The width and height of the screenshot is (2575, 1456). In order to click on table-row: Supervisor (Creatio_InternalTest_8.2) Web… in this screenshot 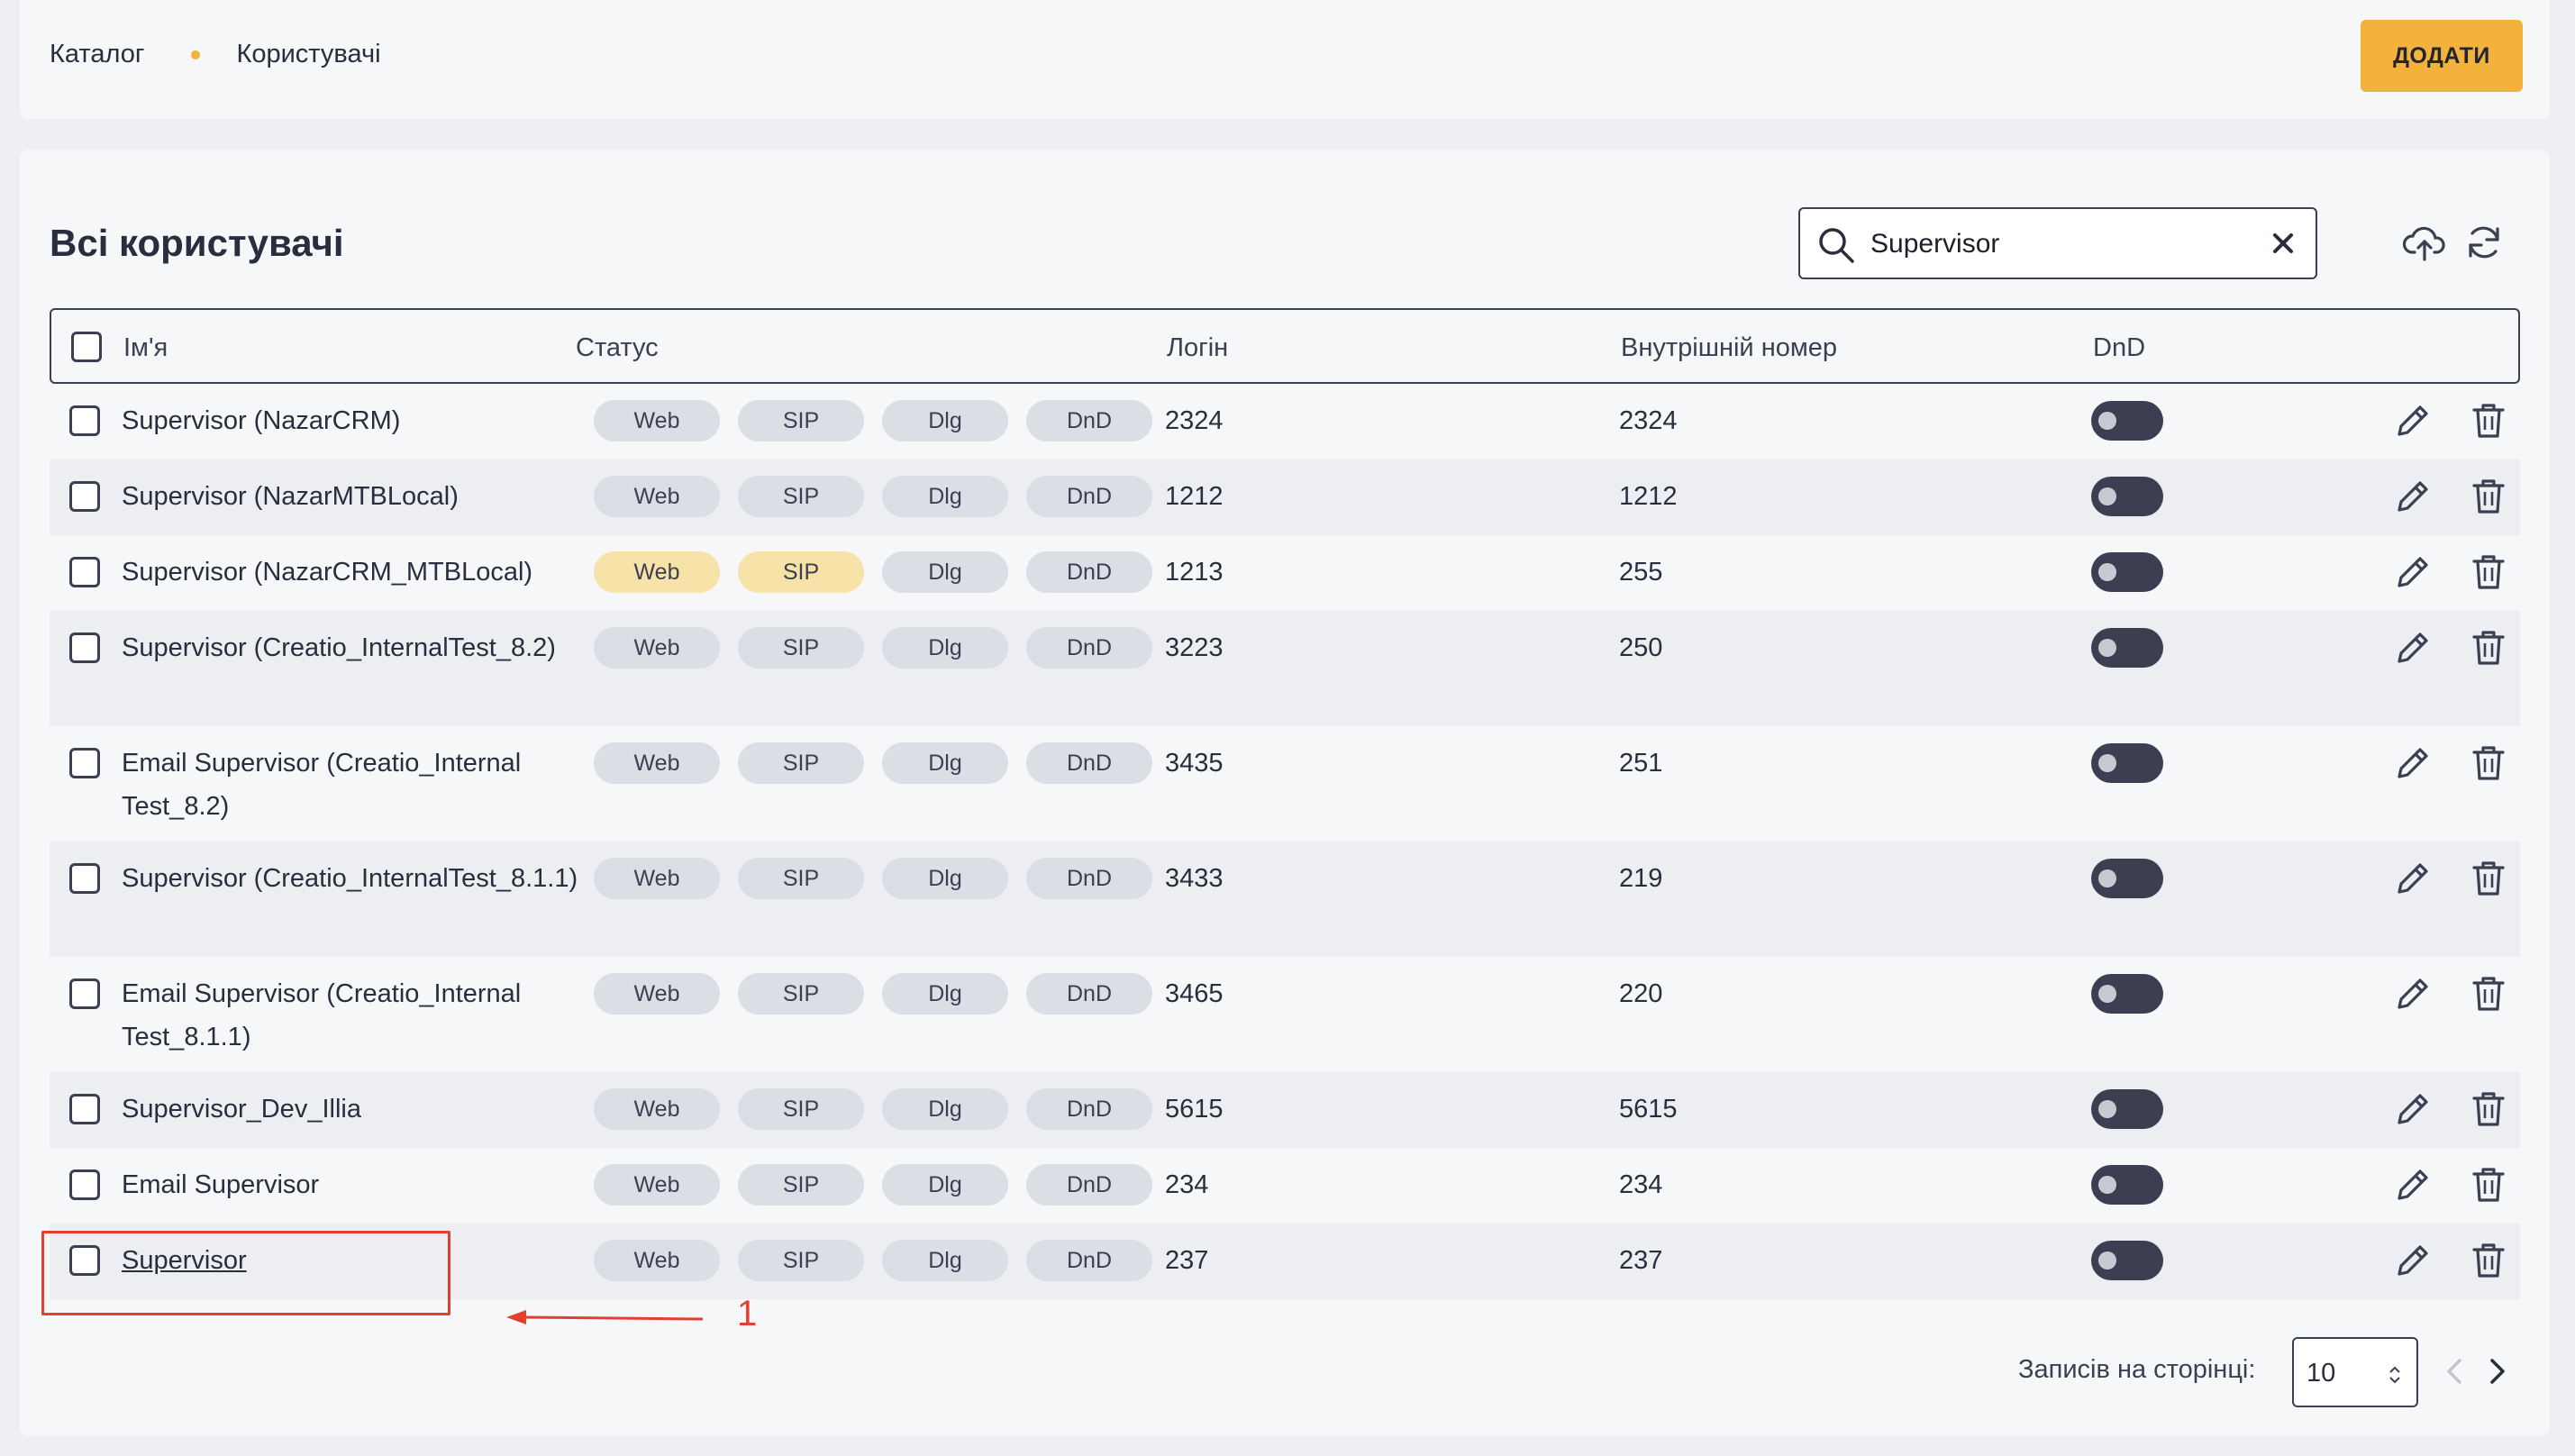, I will do `click(1285, 668)`.